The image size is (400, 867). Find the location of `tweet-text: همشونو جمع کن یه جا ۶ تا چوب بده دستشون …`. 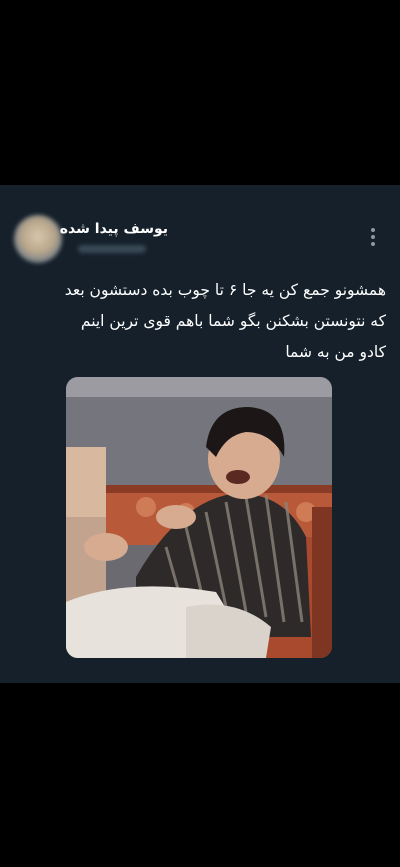

tweet-text: همشونو جمع کن یه جا ۶ تا چوب بده دستشون … is located at coordinates (201, 321).